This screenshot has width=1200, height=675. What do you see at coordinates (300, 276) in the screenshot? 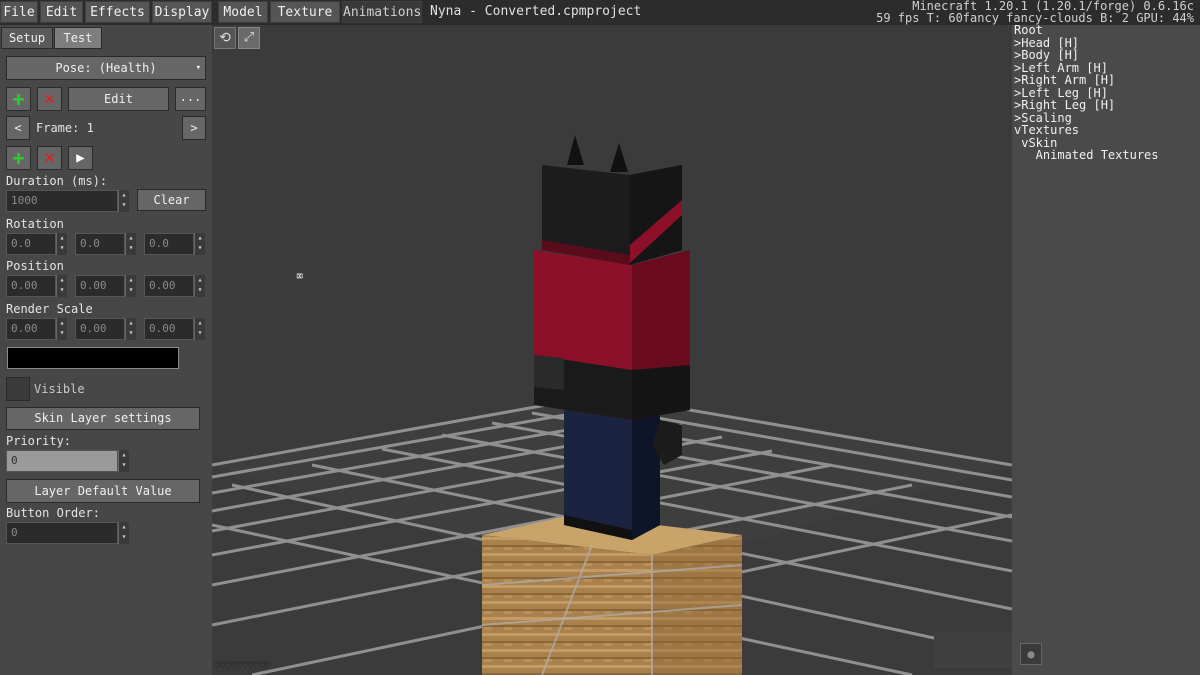
I see `crosshair-icon: ⌧` at bounding box center [300, 276].